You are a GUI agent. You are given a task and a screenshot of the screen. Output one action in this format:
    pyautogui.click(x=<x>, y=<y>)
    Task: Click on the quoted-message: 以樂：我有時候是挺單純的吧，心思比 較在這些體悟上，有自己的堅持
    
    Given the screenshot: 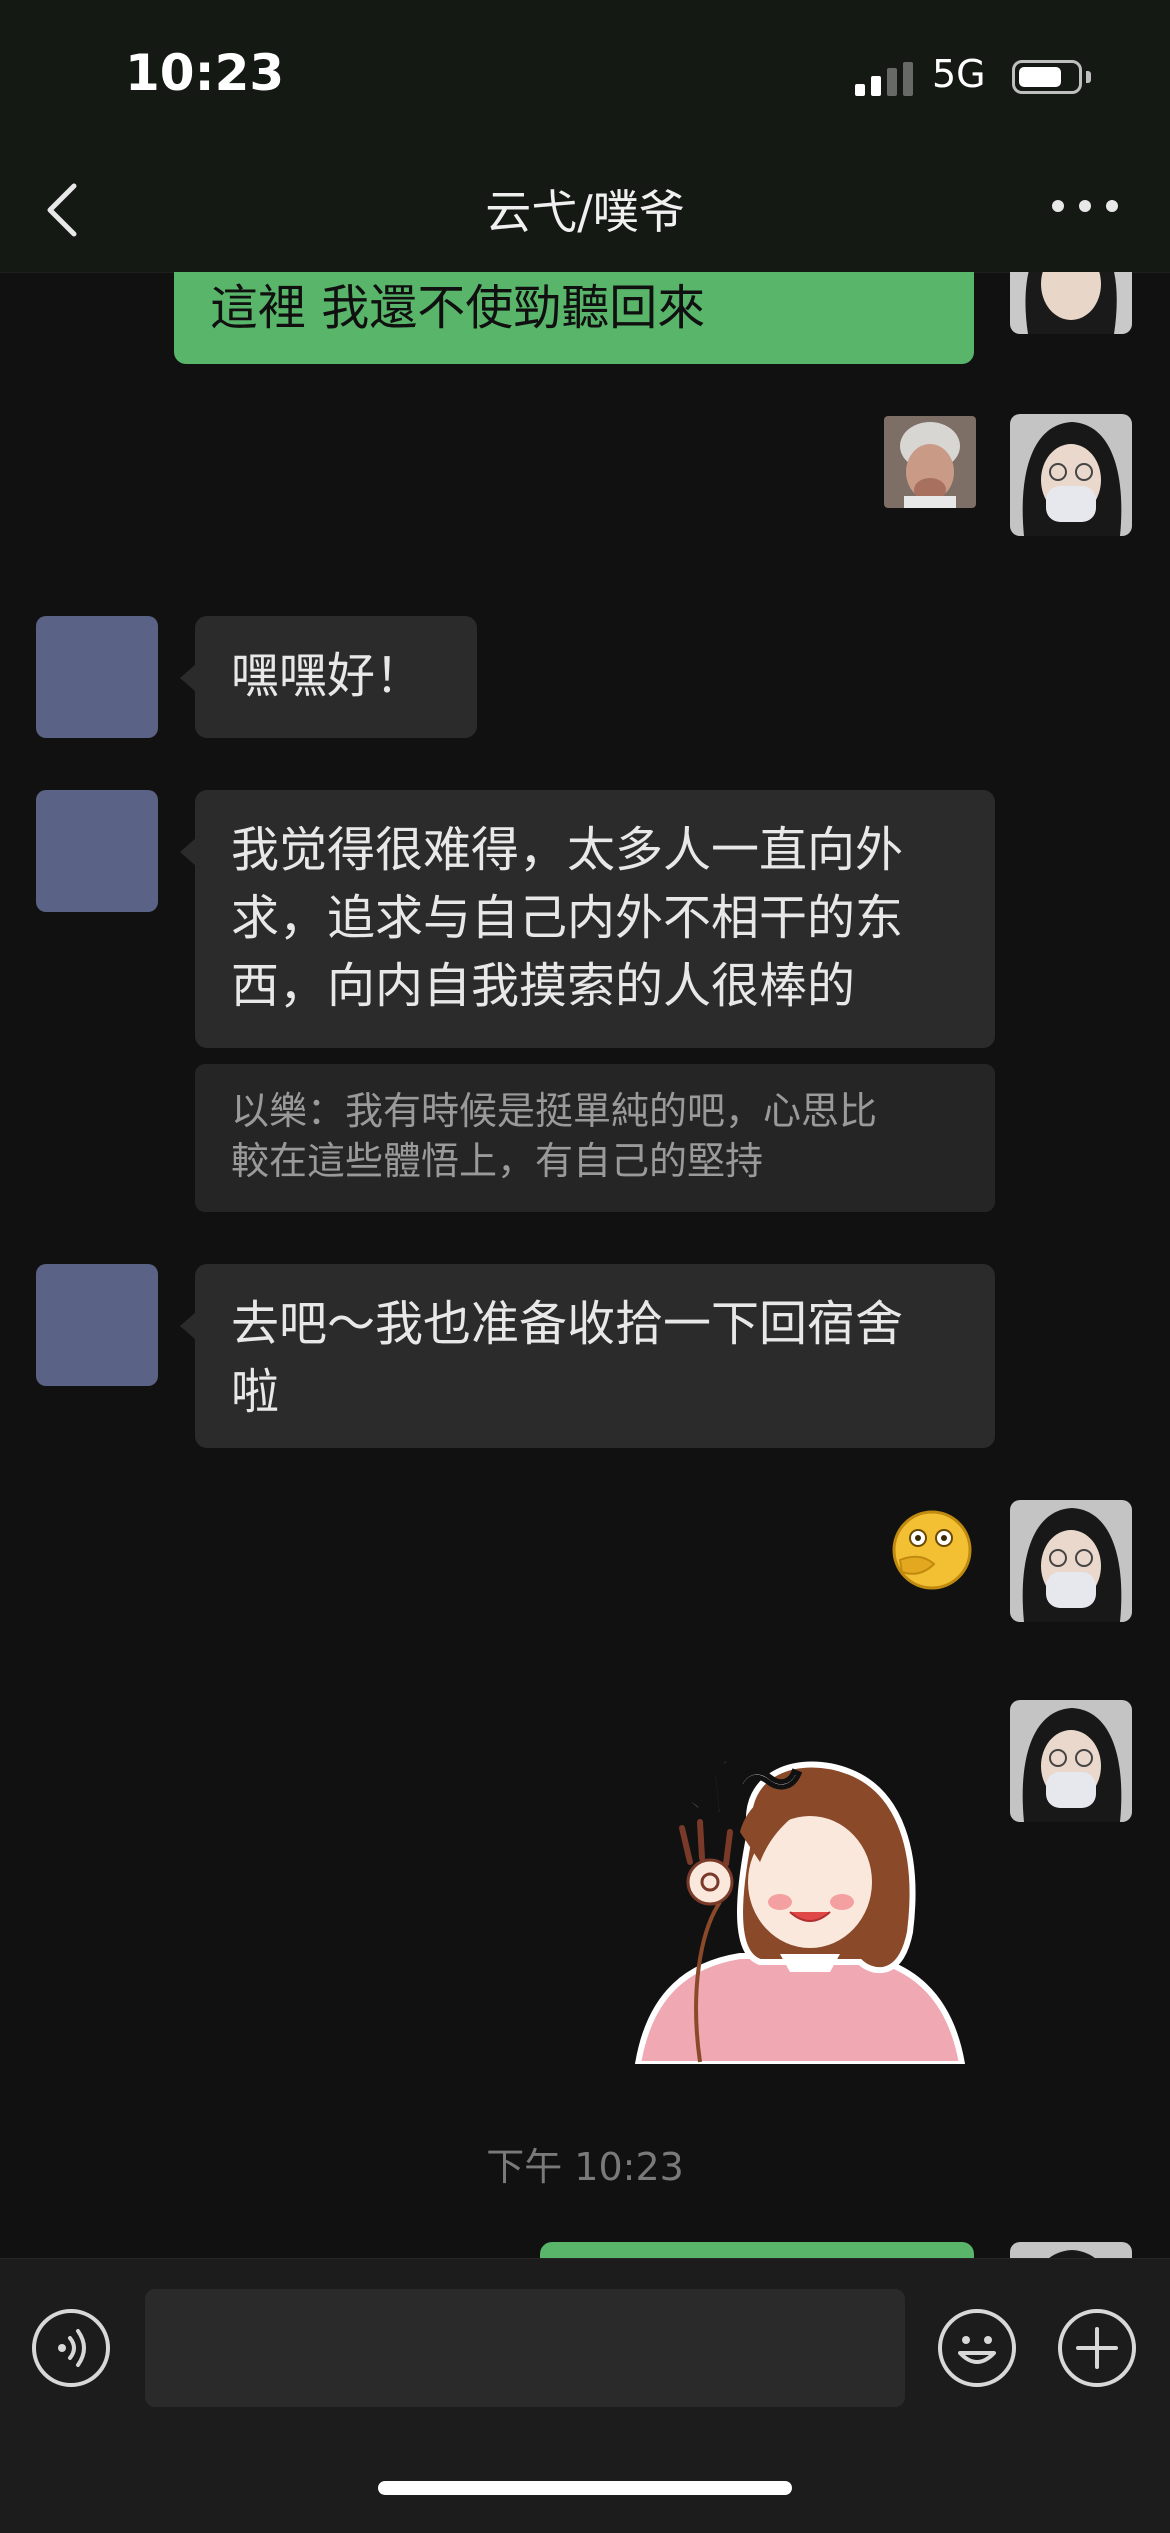 What is the action you would take?
    pyautogui.click(x=595, y=1138)
    